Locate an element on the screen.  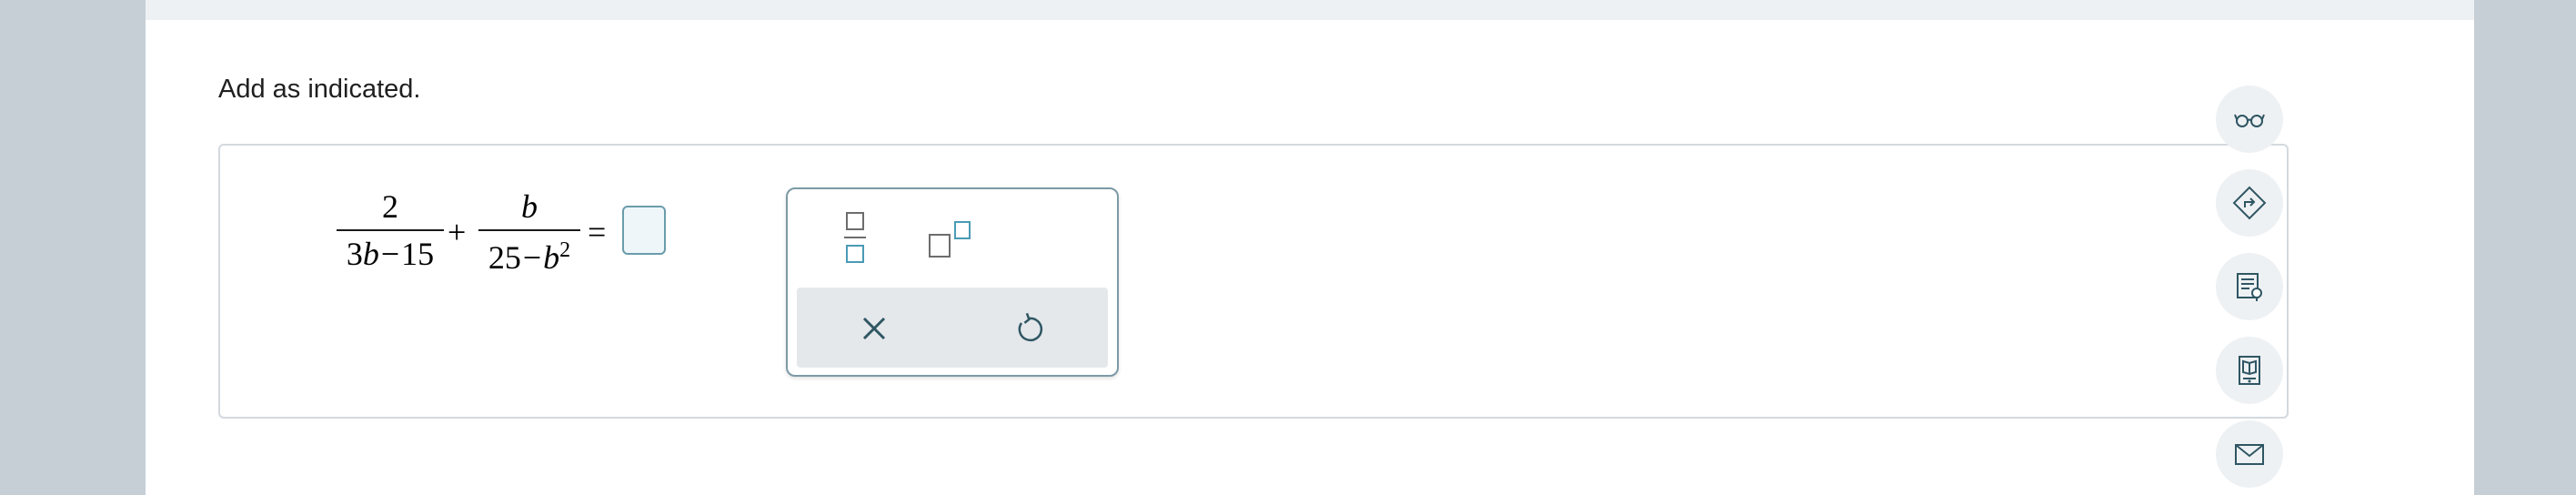
fraction-1-bar is located at coordinates (390, 230).